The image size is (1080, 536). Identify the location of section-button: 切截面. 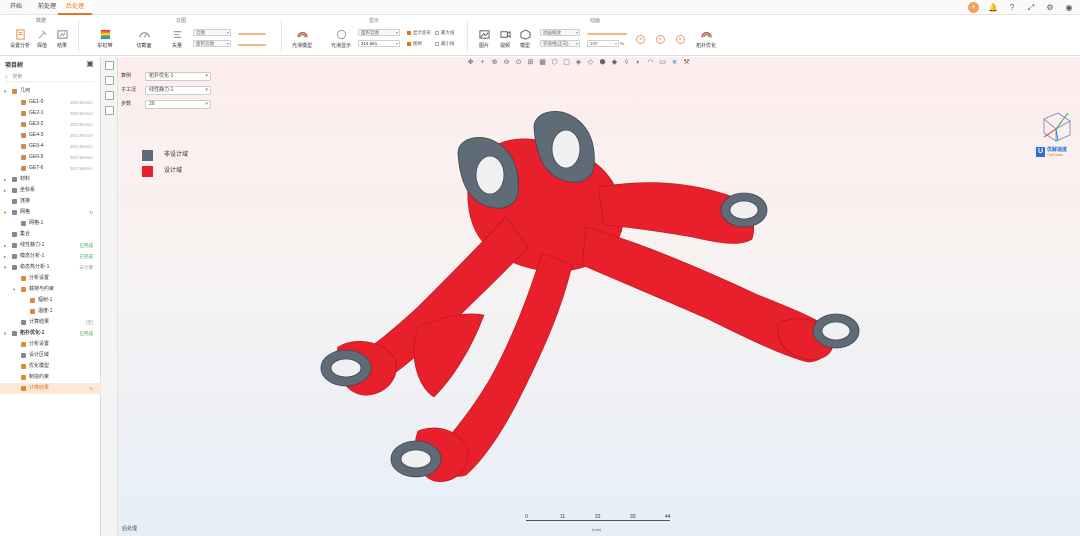
(144, 39).